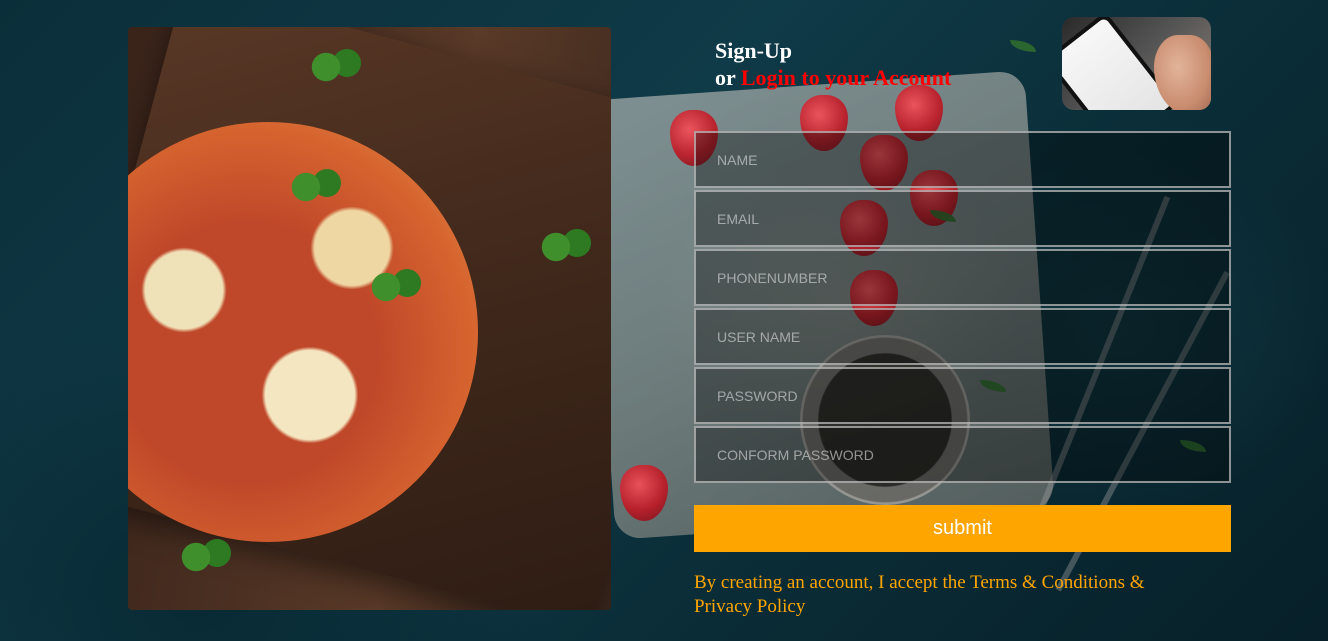  What do you see at coordinates (962, 277) in the screenshot?
I see `phone-number-input` at bounding box center [962, 277].